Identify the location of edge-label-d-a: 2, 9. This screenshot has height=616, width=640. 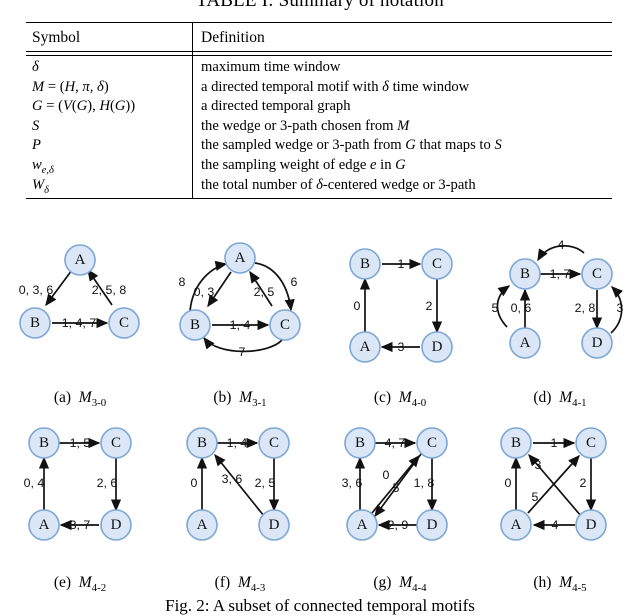
(398, 525).